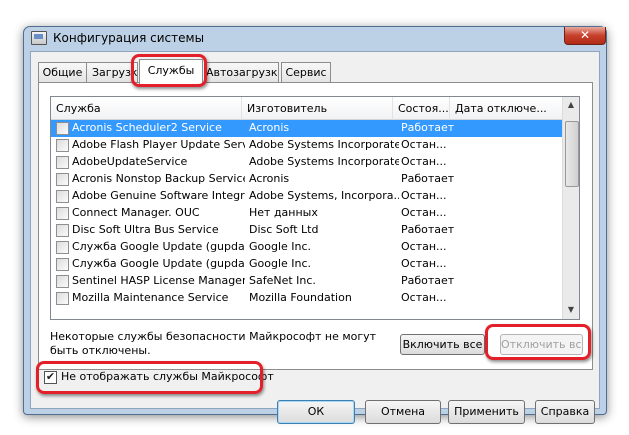 The image size is (629, 435). I want to click on tab-startup: Автозагрузка, so click(242, 72).